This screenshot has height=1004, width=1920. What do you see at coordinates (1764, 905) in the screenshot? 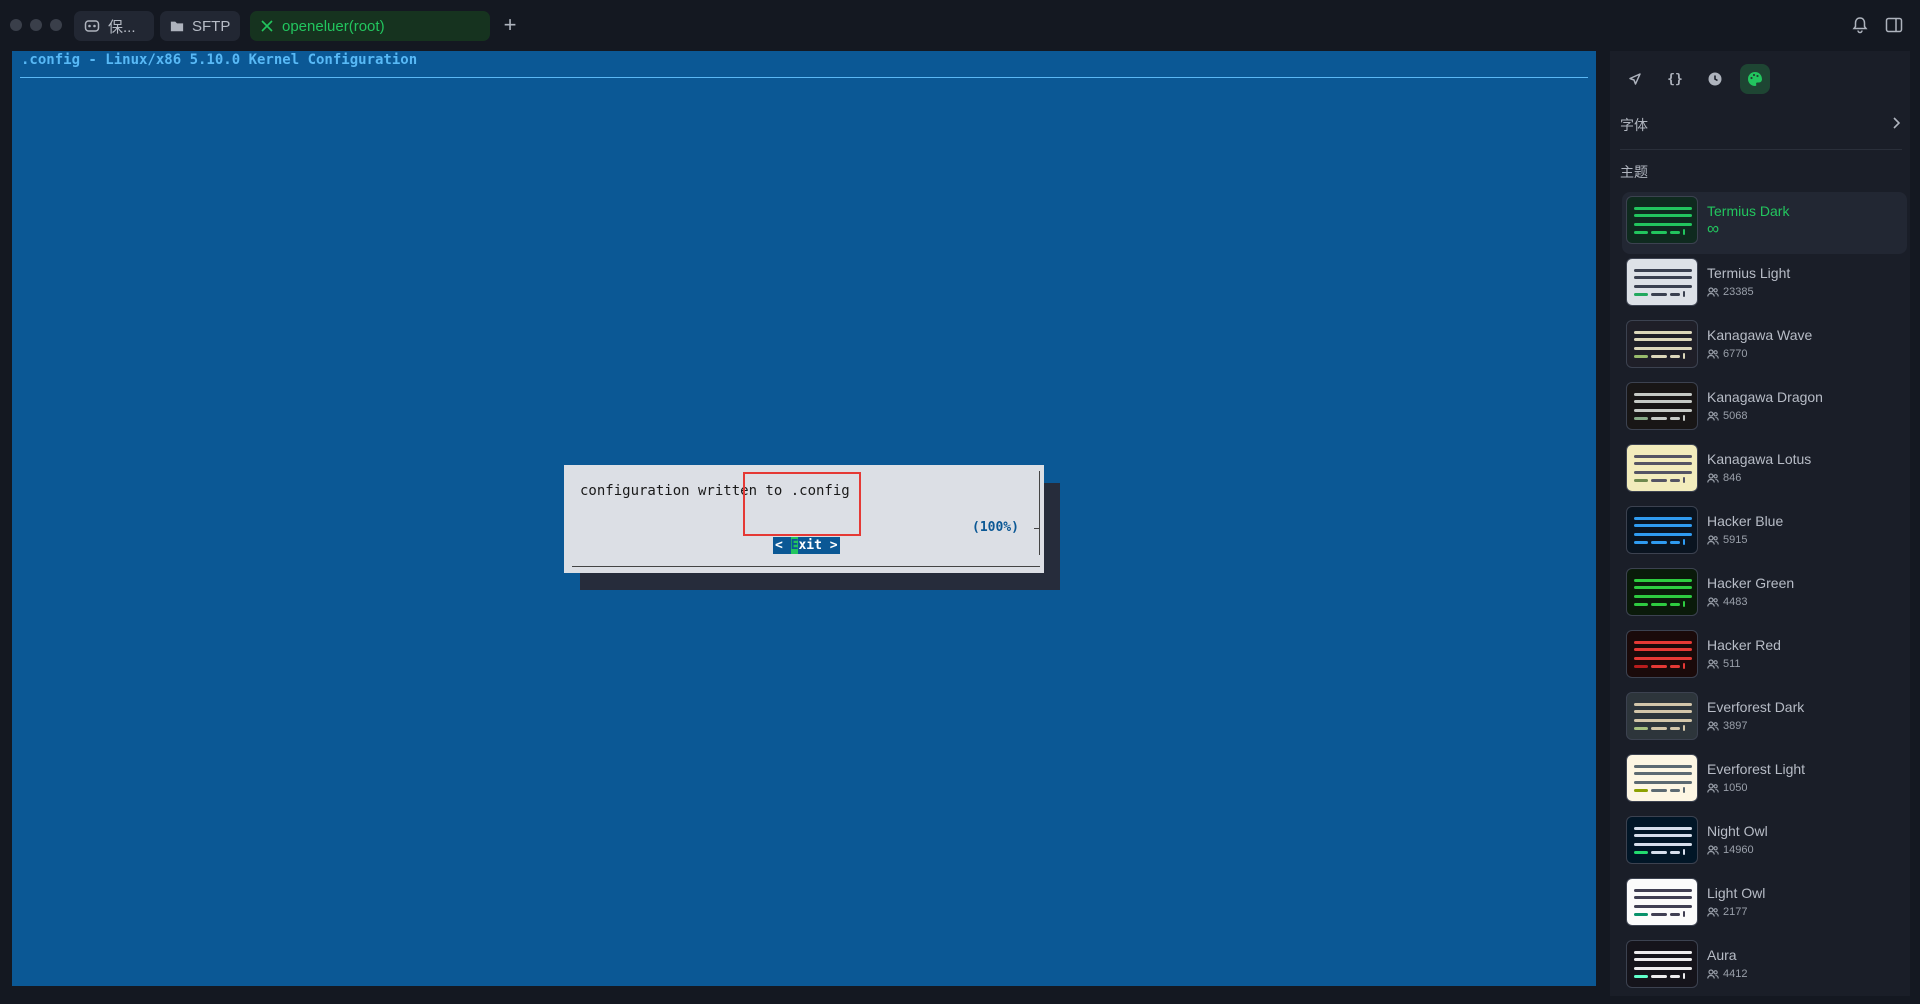
I see `theme-item: Light Owl 2177` at bounding box center [1764, 905].